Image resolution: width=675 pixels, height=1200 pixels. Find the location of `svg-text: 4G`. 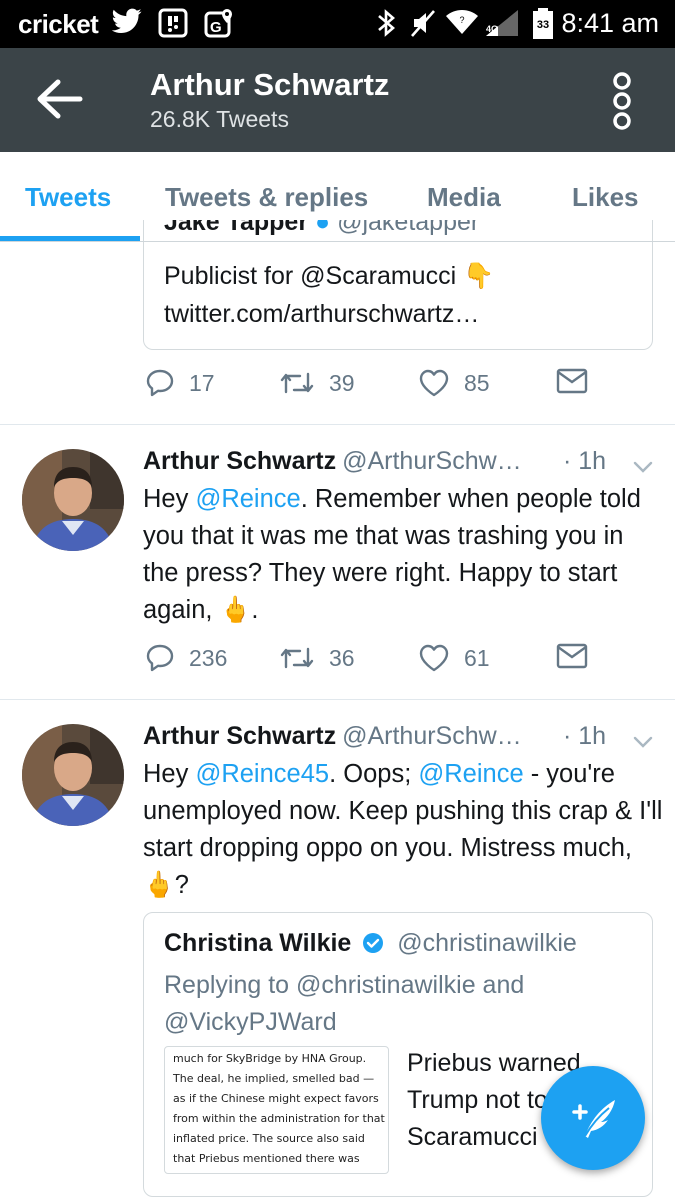

svg-text: 4G is located at coordinates (492, 29).